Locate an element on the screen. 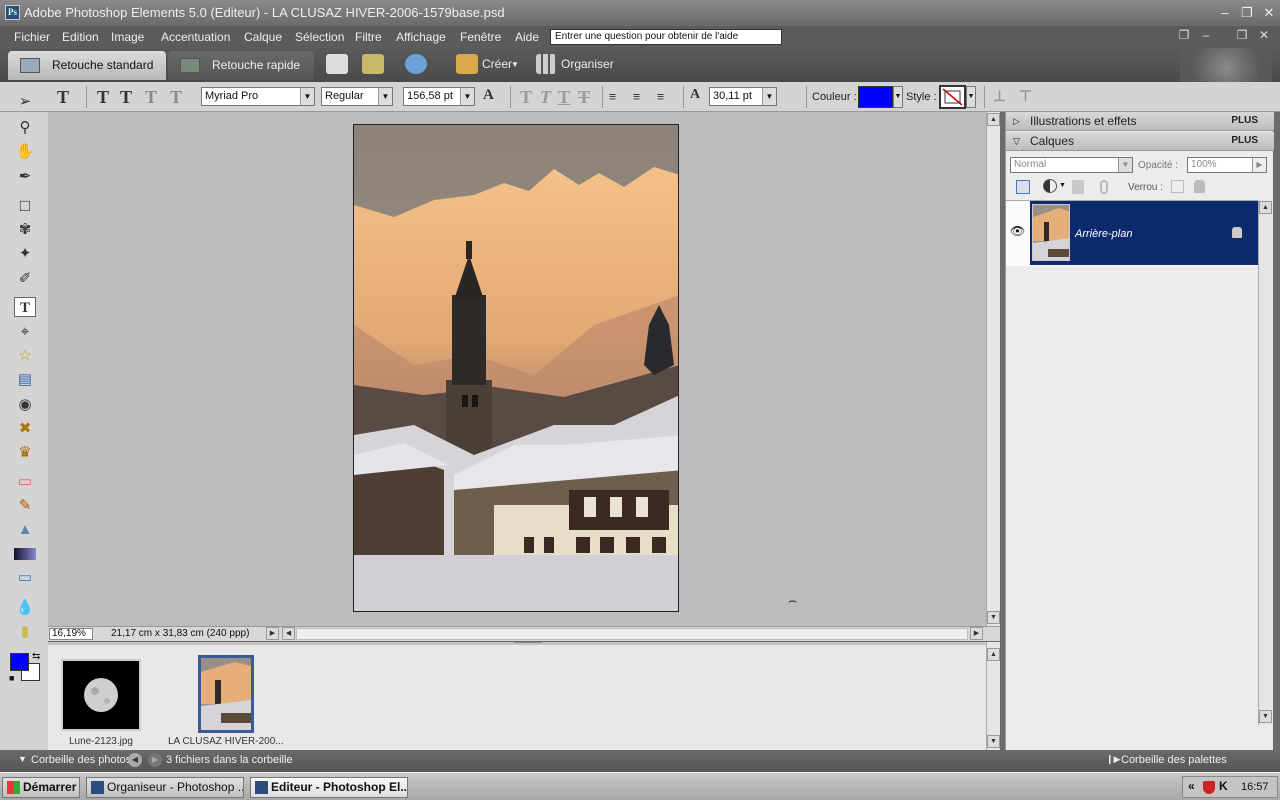 This screenshot has height=800, width=1280. expand-arrow-icon: ▷ is located at coordinates (1016, 121).